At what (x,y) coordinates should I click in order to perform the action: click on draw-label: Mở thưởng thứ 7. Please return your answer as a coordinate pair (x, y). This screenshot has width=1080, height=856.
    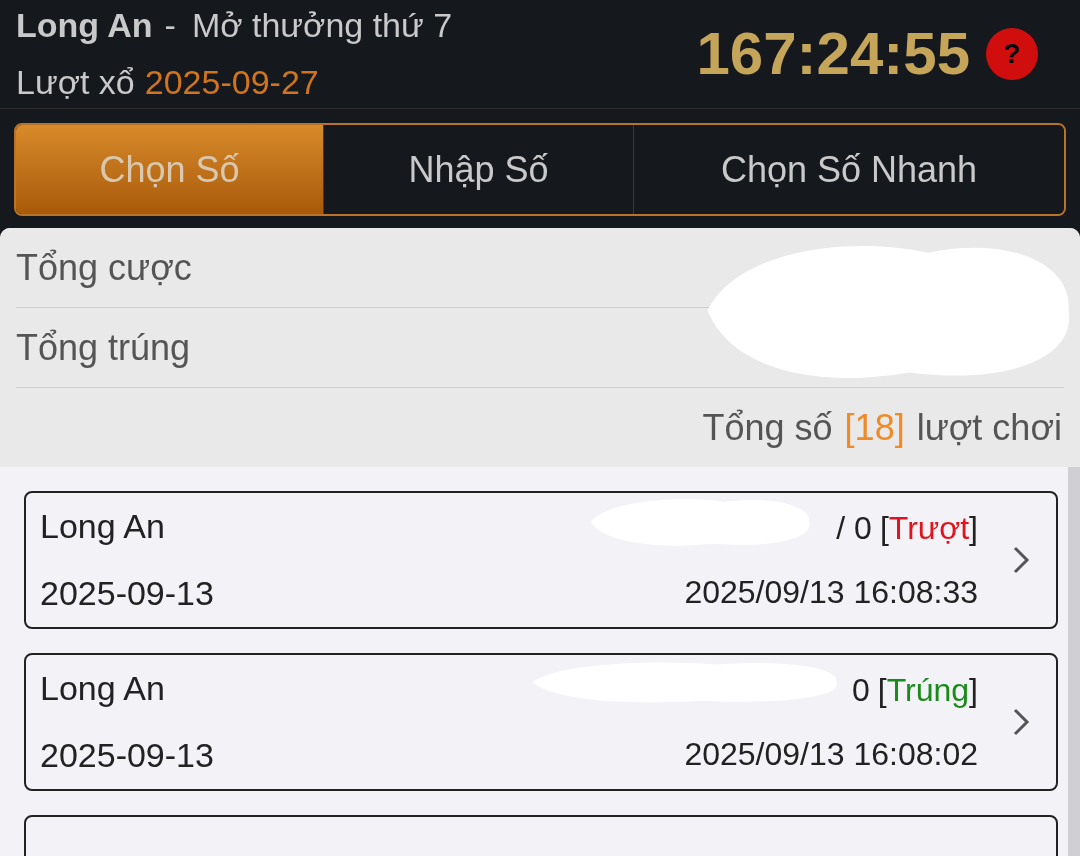
    Looking at the image, I should click on (322, 25).